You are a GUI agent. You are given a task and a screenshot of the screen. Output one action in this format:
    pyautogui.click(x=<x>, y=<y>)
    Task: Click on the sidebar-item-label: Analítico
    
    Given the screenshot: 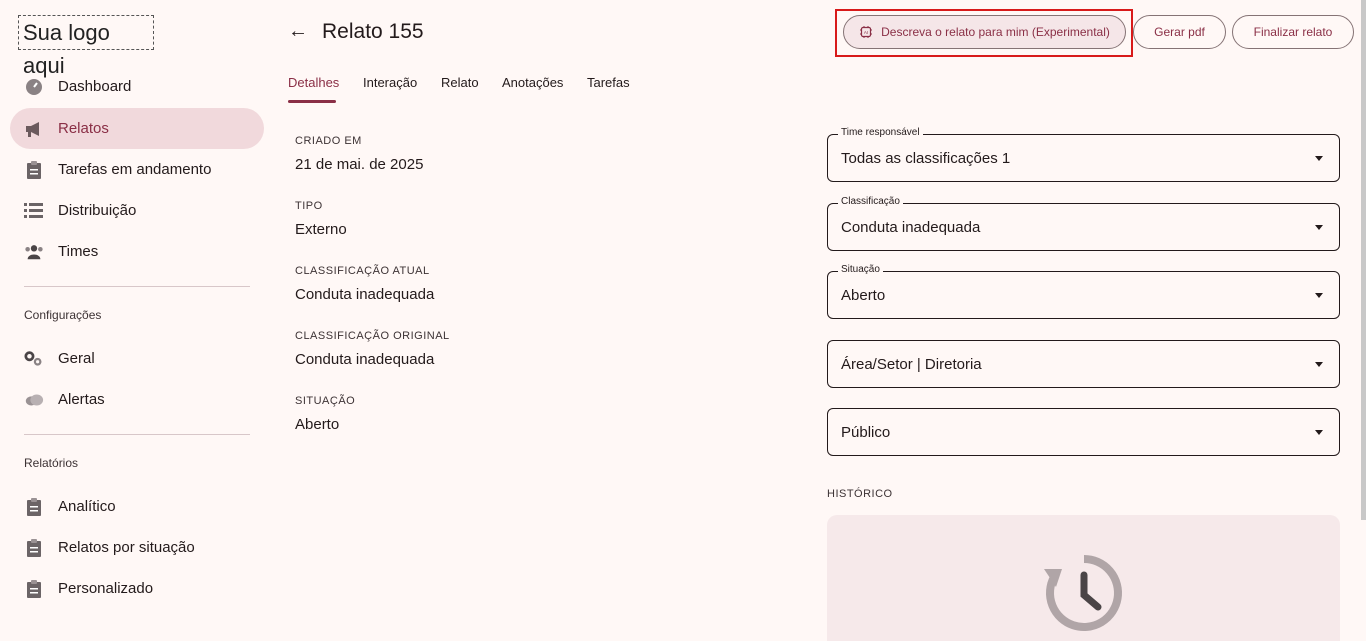 What is the action you would take?
    pyautogui.click(x=87, y=506)
    